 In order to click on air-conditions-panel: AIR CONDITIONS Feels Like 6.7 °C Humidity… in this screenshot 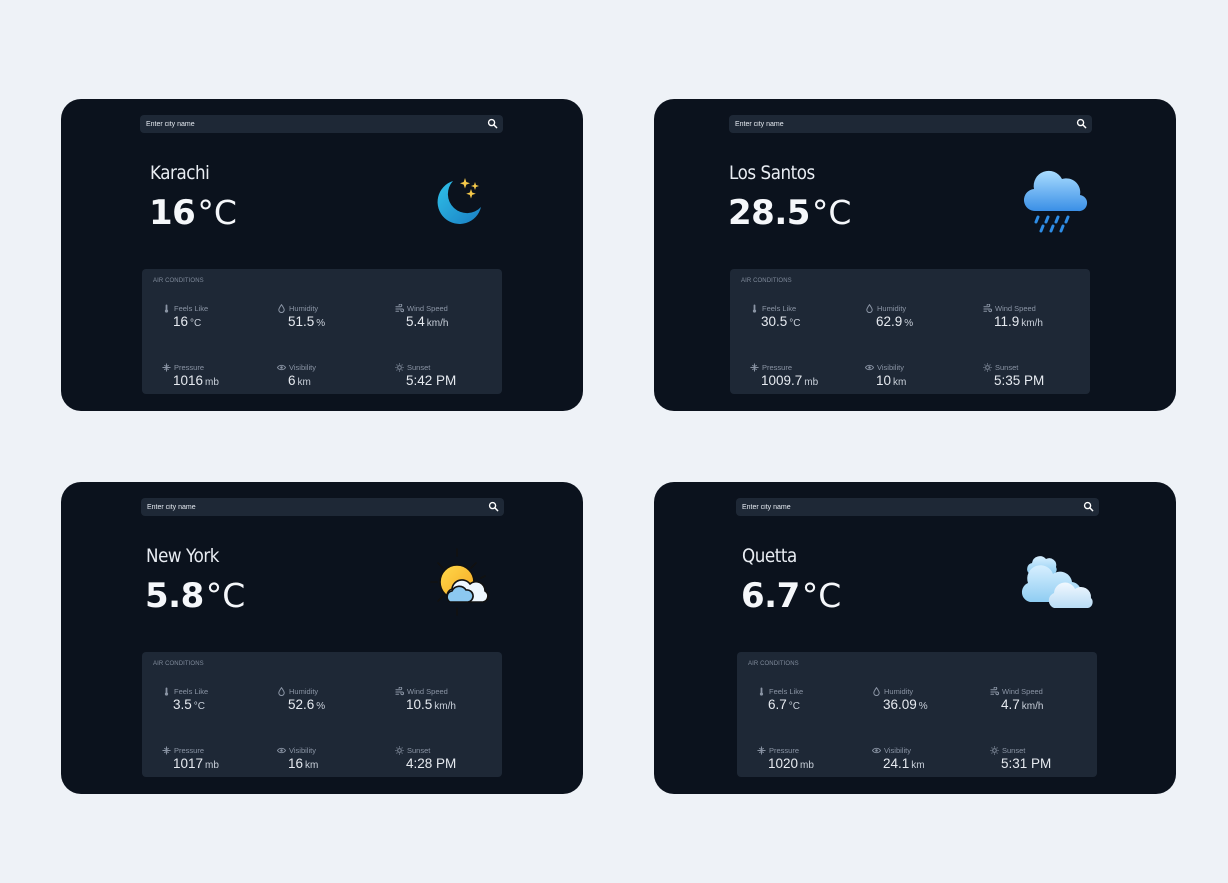, I will do `click(917, 714)`.